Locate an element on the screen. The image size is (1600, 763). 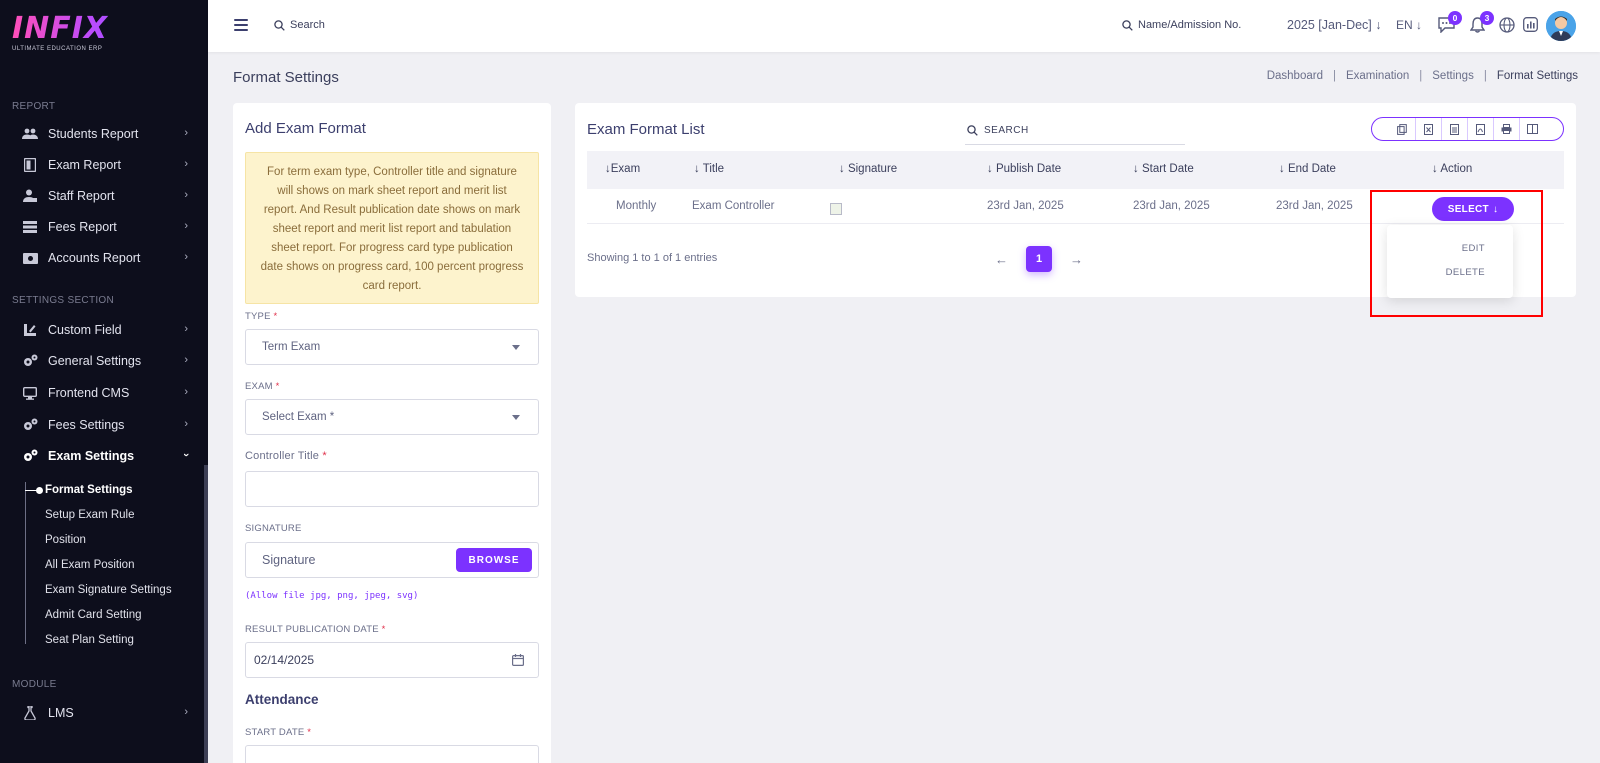
section-label-report: REPORT is located at coordinates (34, 106).